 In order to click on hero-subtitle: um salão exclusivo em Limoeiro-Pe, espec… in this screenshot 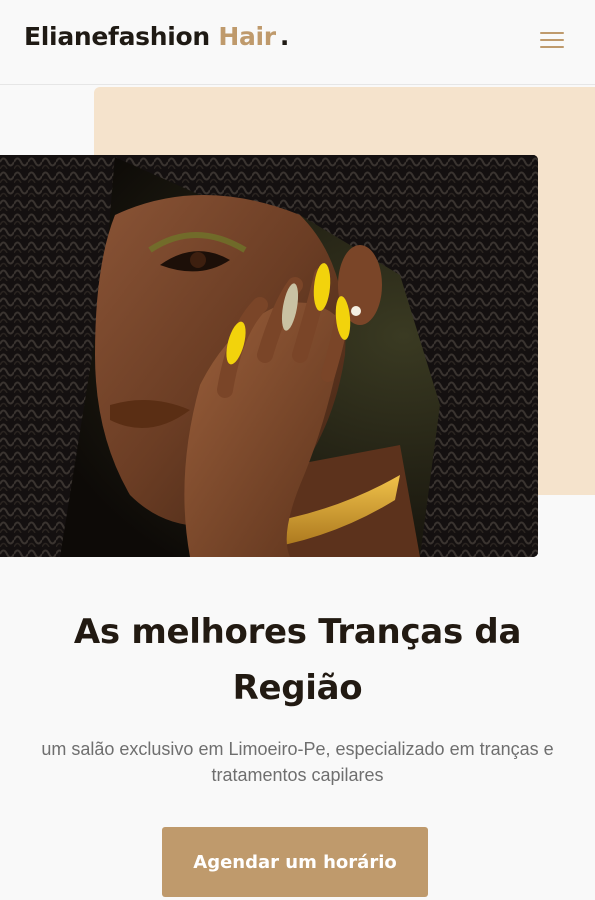, I will do `click(297, 762)`.